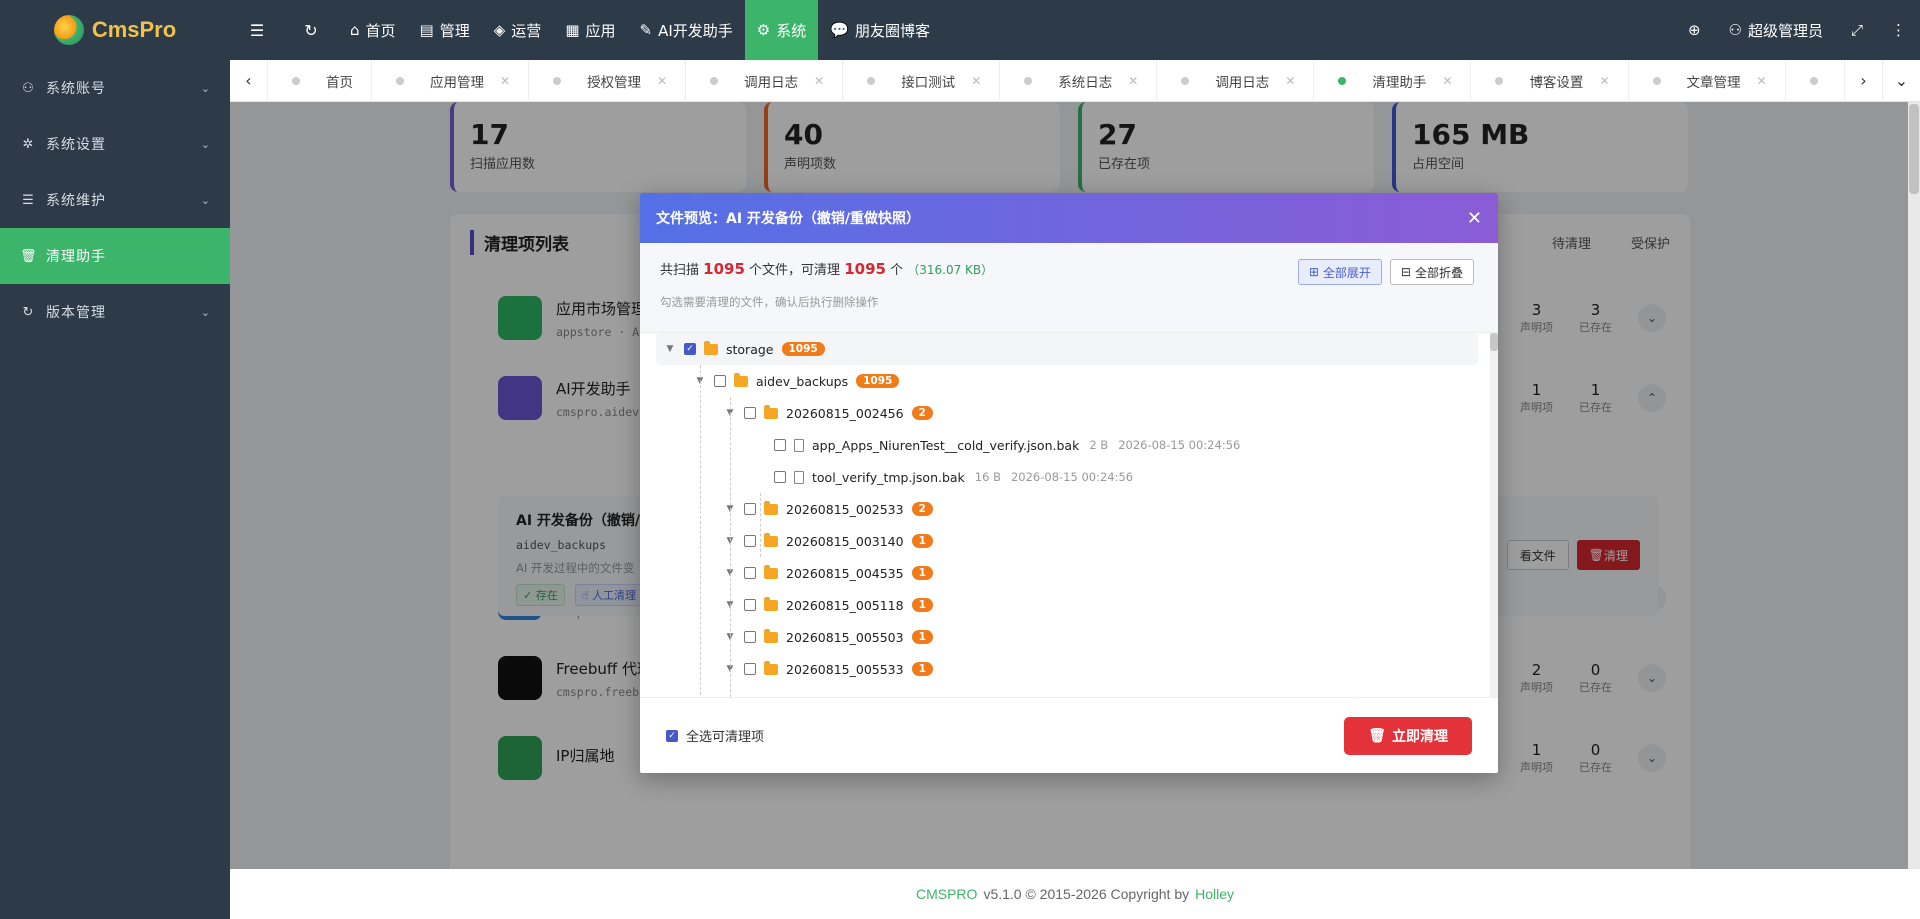 This screenshot has width=1920, height=919. What do you see at coordinates (257, 30) in the screenshot?
I see `menu-toggle-icon: ☰` at bounding box center [257, 30].